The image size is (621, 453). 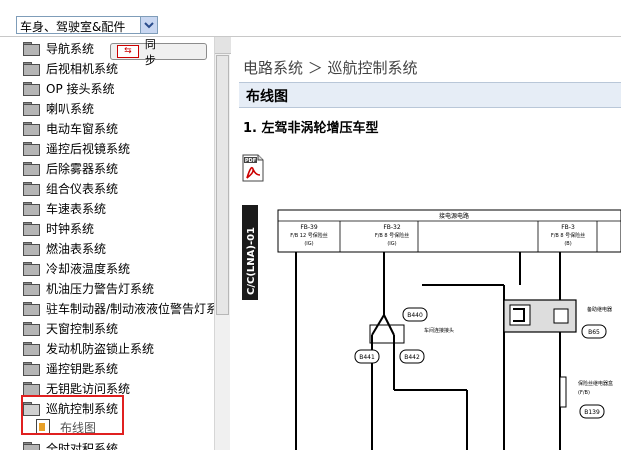 I want to click on fuse-type: (B), so click(x=567, y=244).